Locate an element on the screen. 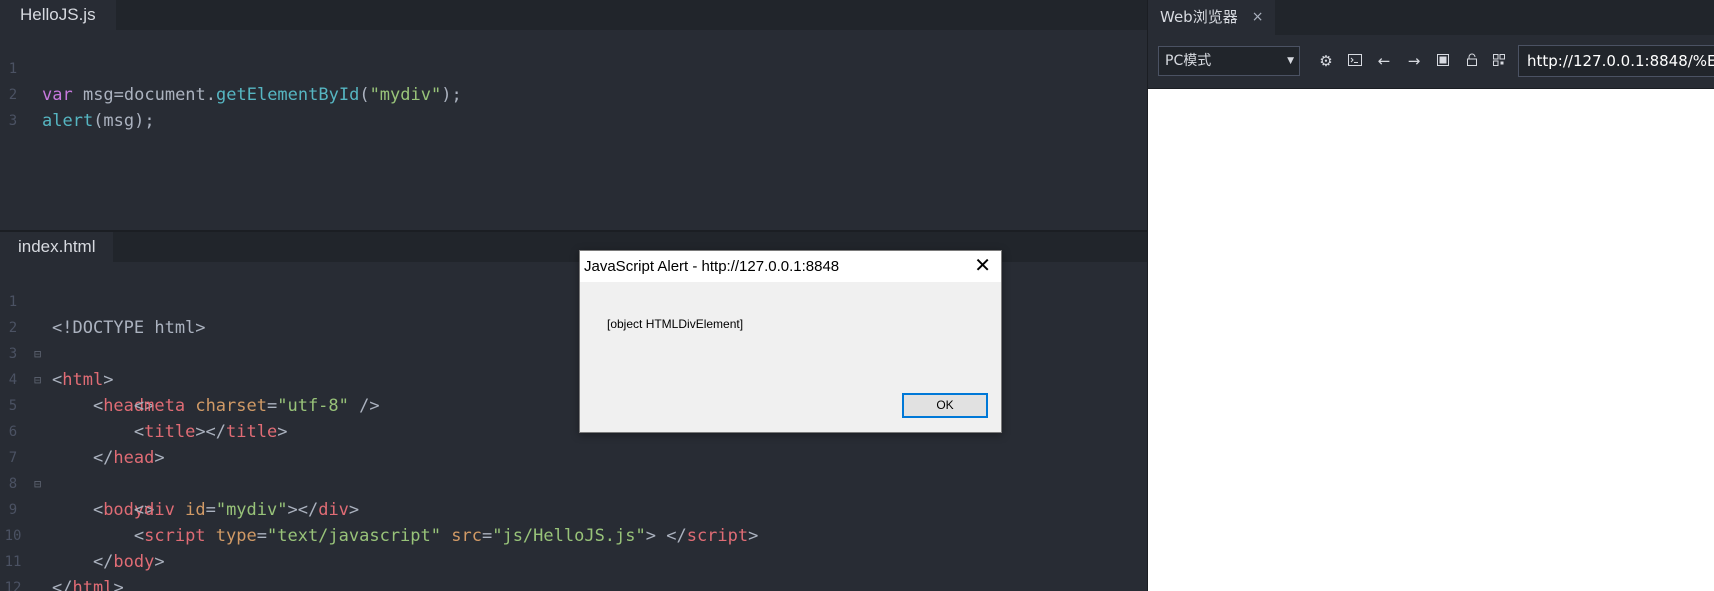 This screenshot has width=1714, height=591. back-icon: ← is located at coordinates (1384, 61).